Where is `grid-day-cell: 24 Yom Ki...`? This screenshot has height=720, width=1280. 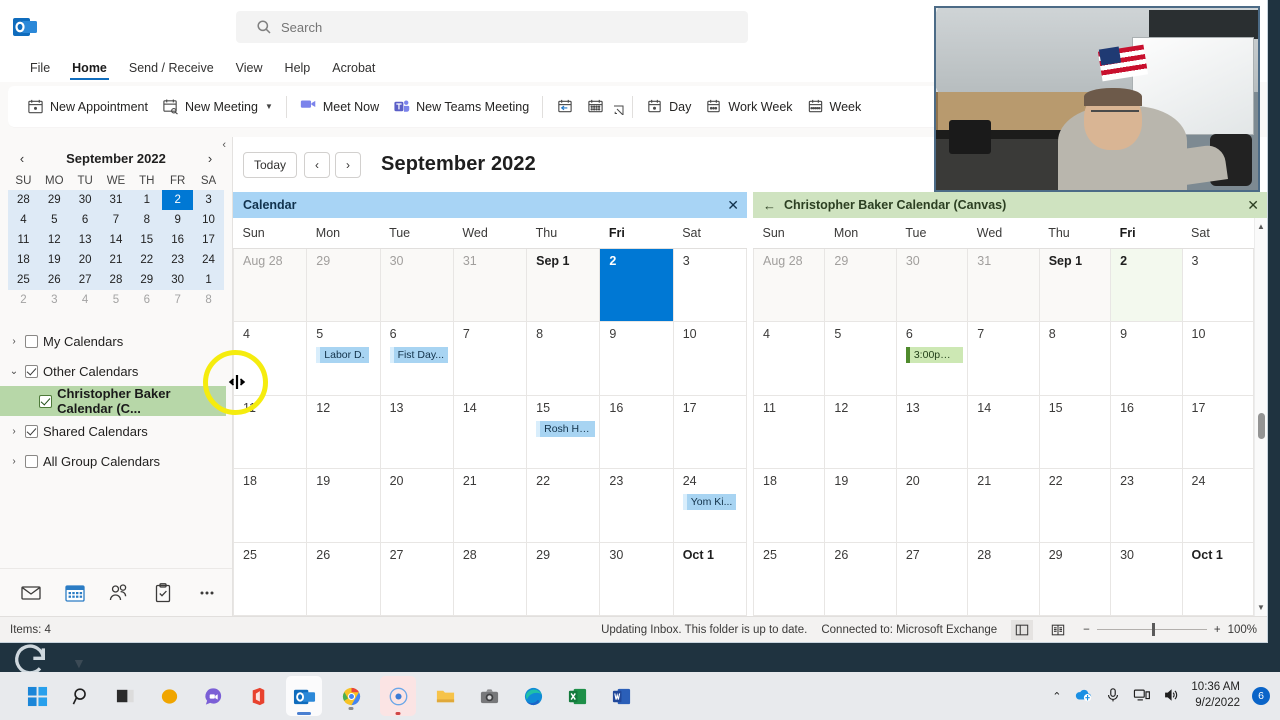 grid-day-cell: 24 Yom Ki... is located at coordinates (710, 505).